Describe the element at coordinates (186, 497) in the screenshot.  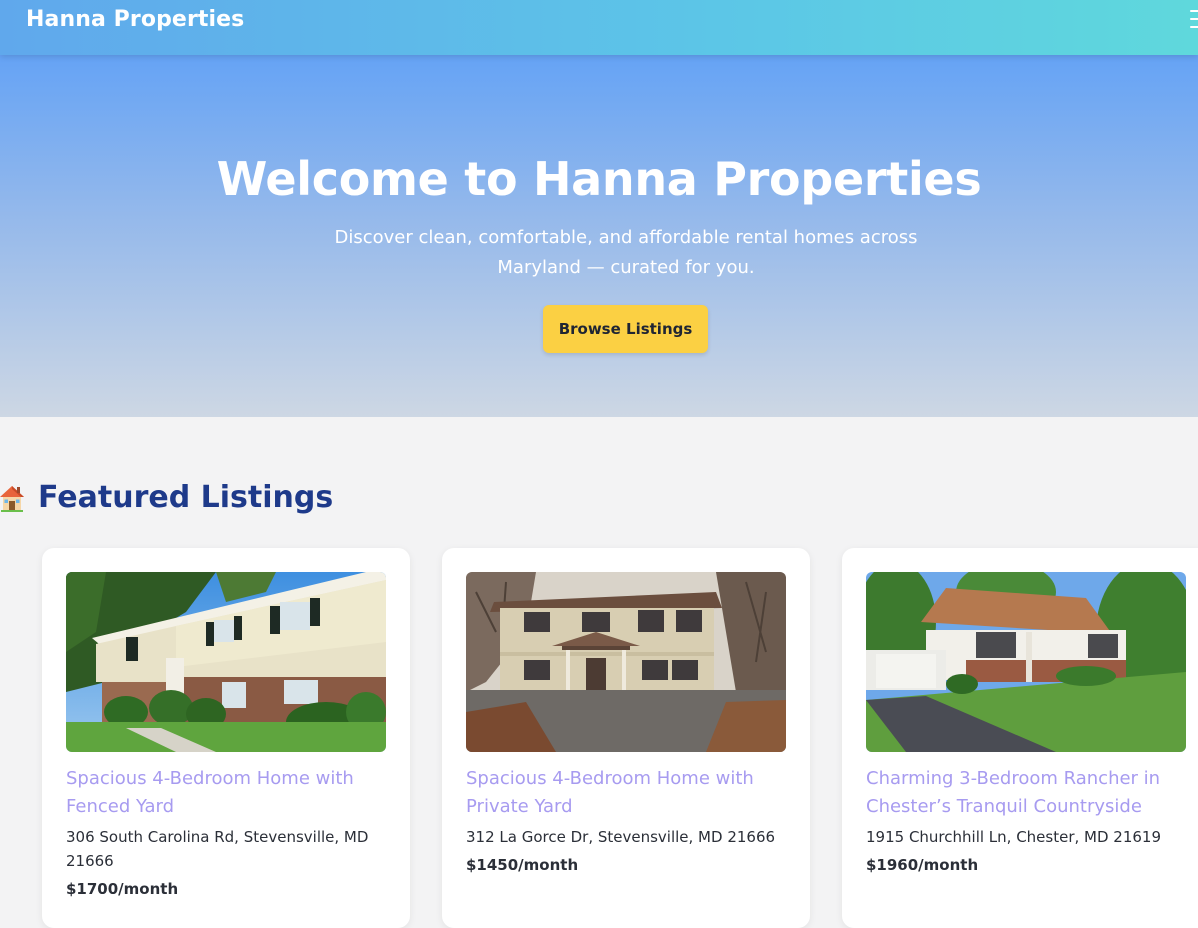
I see `featured-heading-text: Featured Listings` at that location.